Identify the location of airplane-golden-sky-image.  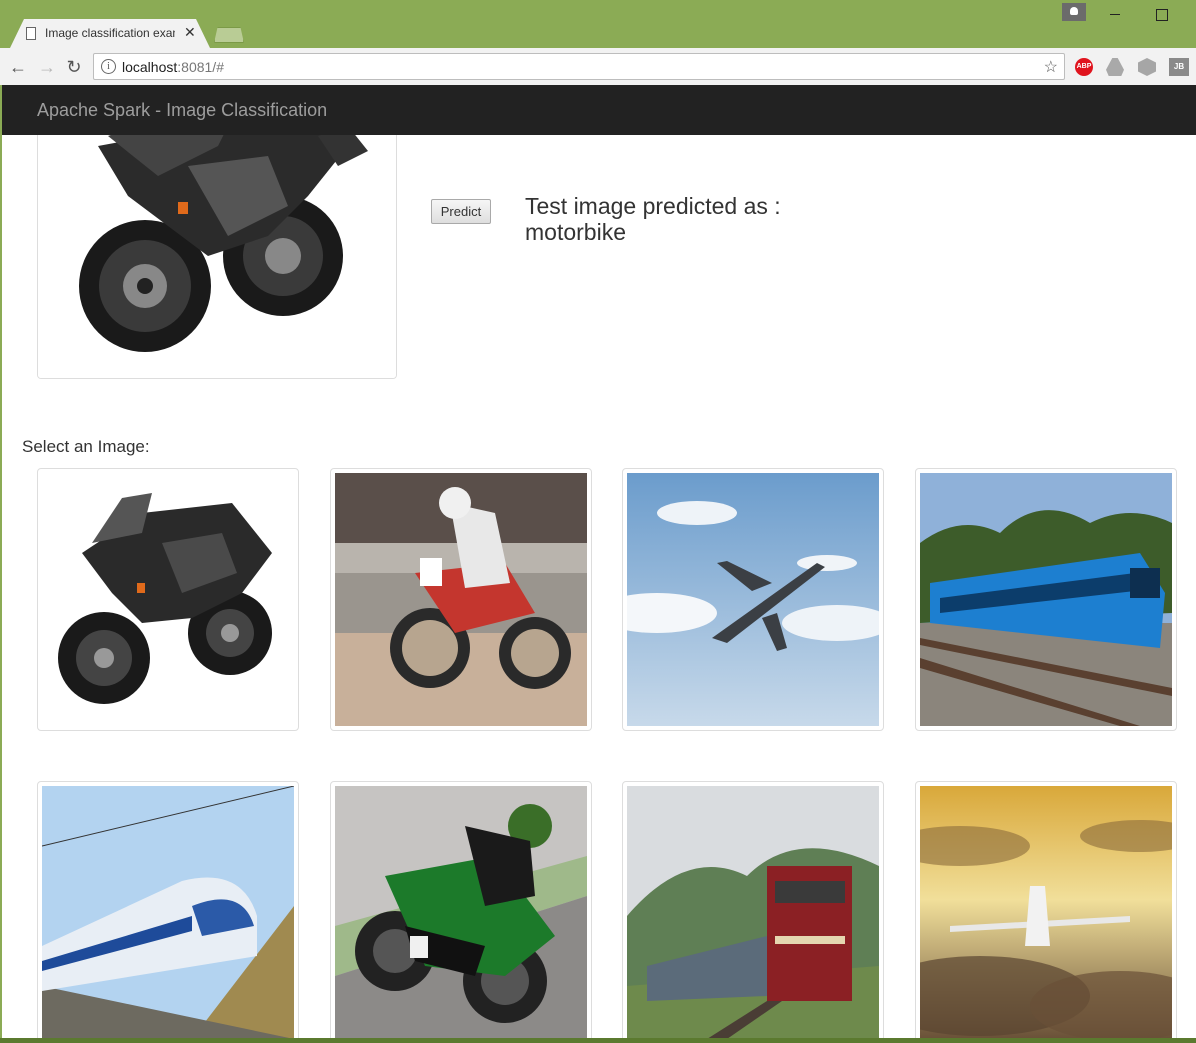
(1046, 912).